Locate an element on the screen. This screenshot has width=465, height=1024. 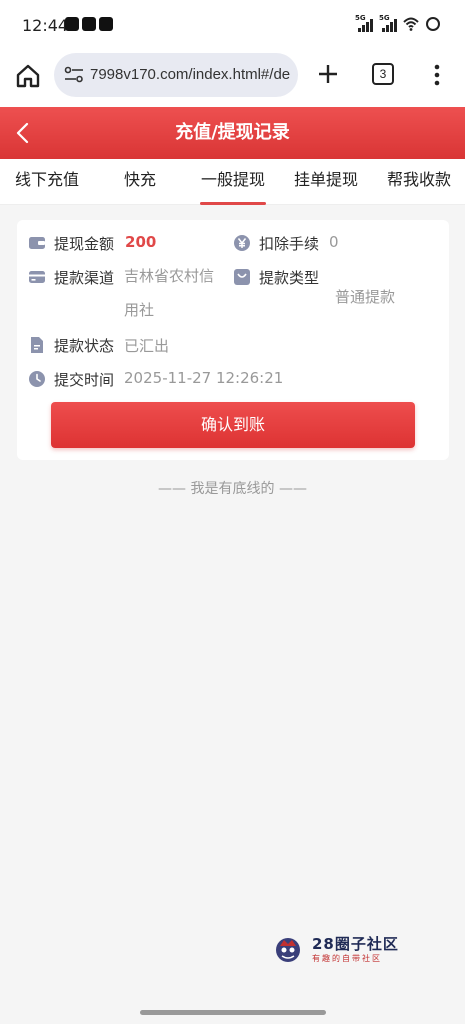
tiktok-notification-icon is located at coordinates (89, 24).